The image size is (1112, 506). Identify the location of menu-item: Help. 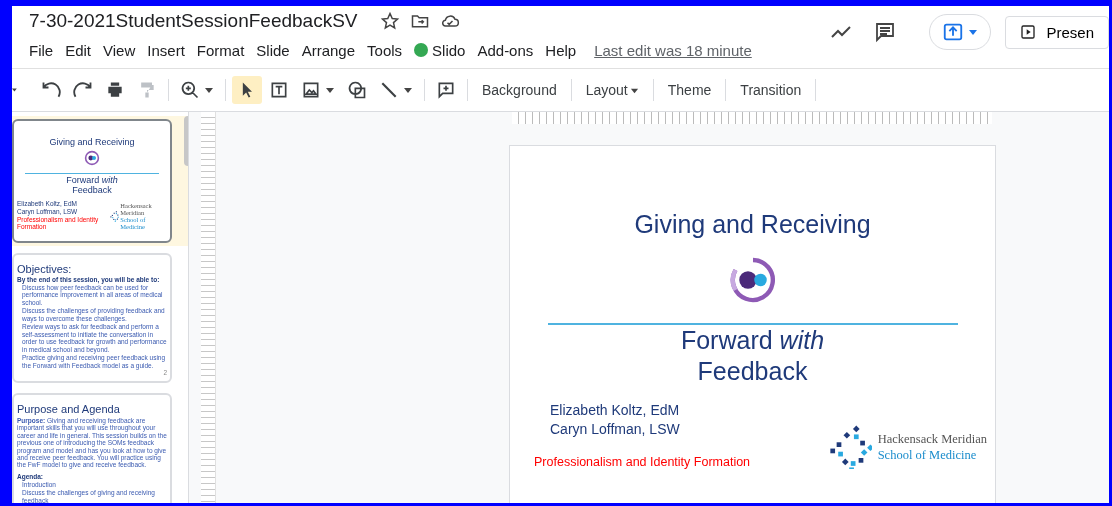
(561, 50).